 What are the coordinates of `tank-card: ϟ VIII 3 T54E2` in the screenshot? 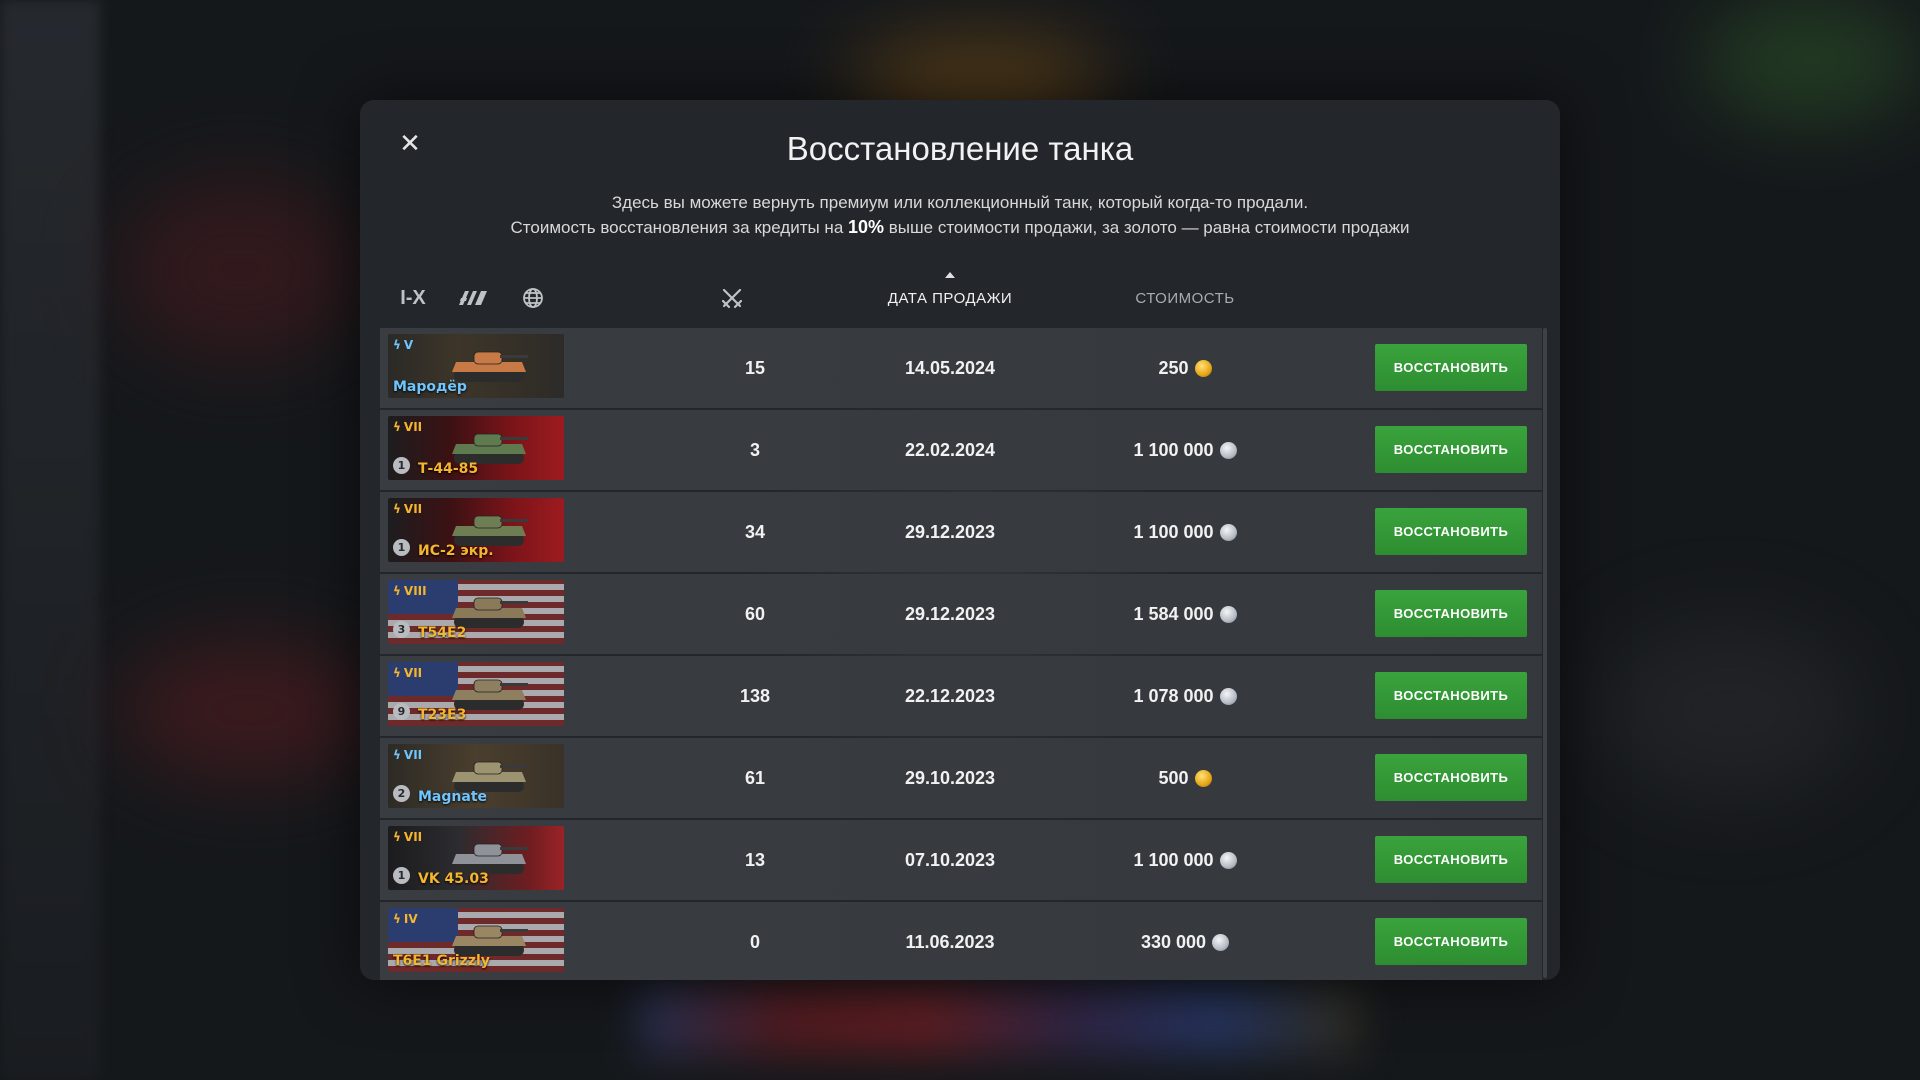 It's located at (476, 612).